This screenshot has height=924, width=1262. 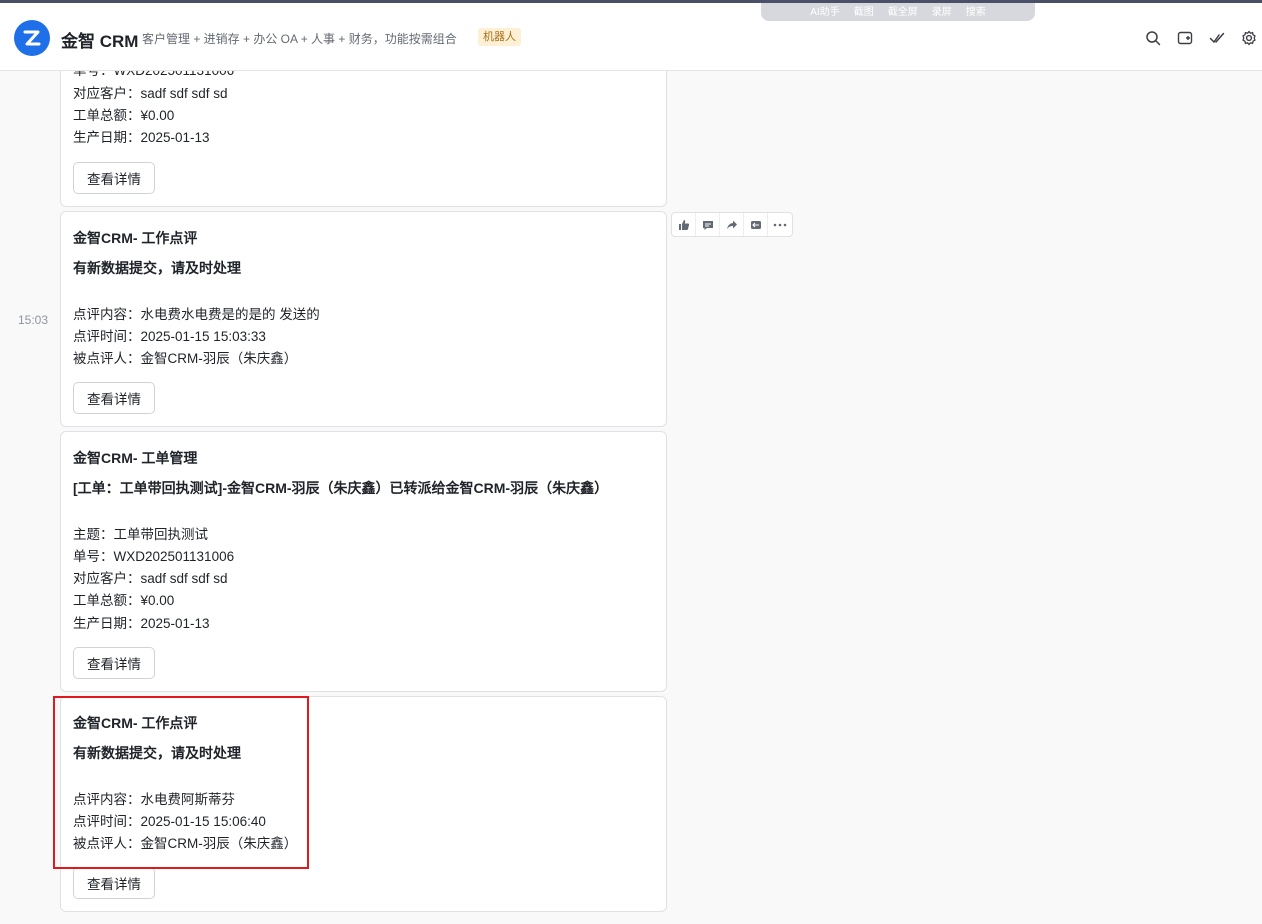 What do you see at coordinates (824, 10) in the screenshot?
I see `ai-assistant-button: AI助手` at bounding box center [824, 10].